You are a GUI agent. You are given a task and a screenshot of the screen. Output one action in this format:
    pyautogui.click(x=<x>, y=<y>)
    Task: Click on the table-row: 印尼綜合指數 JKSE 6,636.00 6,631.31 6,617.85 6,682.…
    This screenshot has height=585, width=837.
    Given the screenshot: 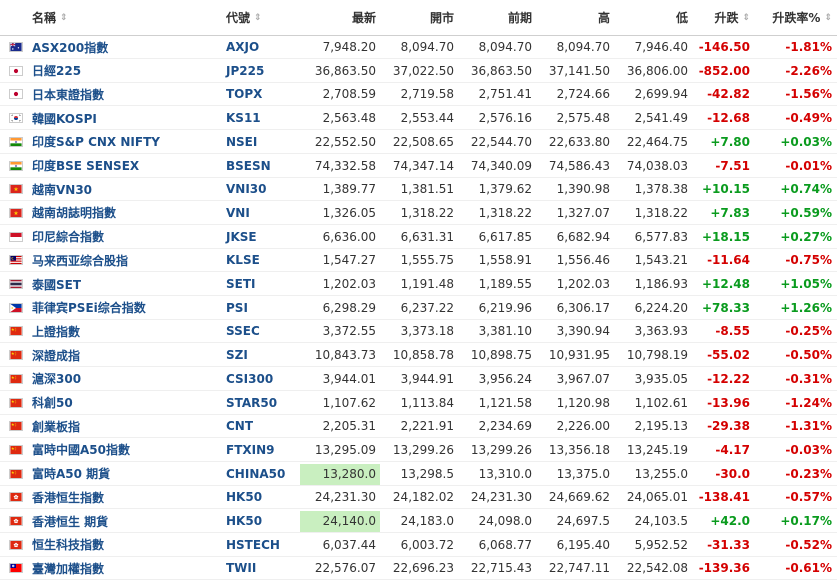 What is the action you would take?
    pyautogui.click(x=418, y=237)
    